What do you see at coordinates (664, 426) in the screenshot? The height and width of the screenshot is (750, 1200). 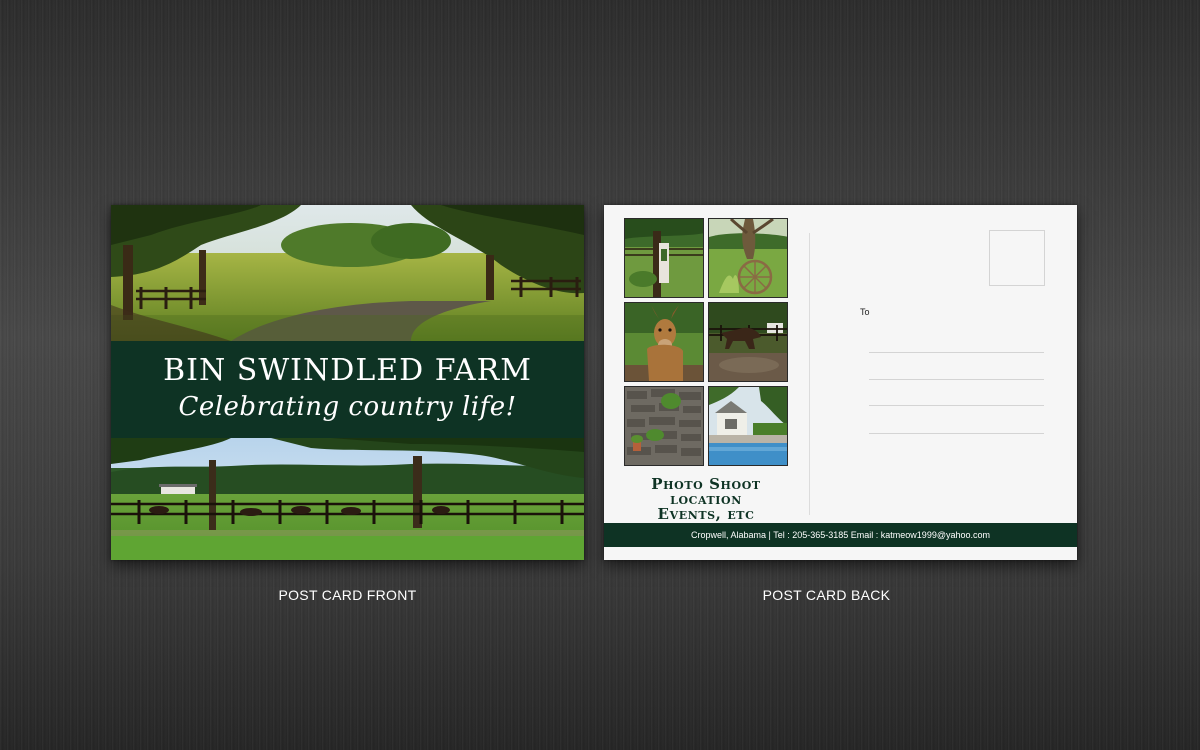 I see `photo-tile-stone-wall` at bounding box center [664, 426].